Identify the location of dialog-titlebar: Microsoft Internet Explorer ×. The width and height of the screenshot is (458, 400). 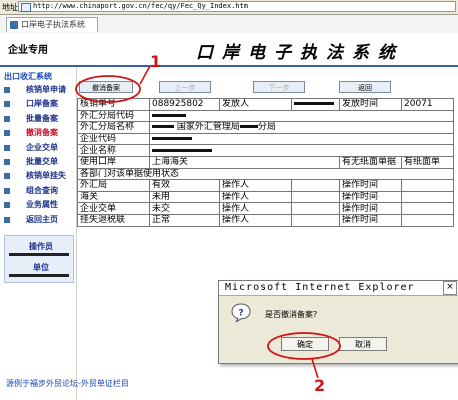
(338, 288).